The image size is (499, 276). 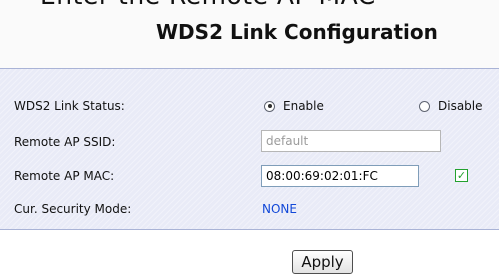 I want to click on radio-unselected-icon, so click(x=424, y=106).